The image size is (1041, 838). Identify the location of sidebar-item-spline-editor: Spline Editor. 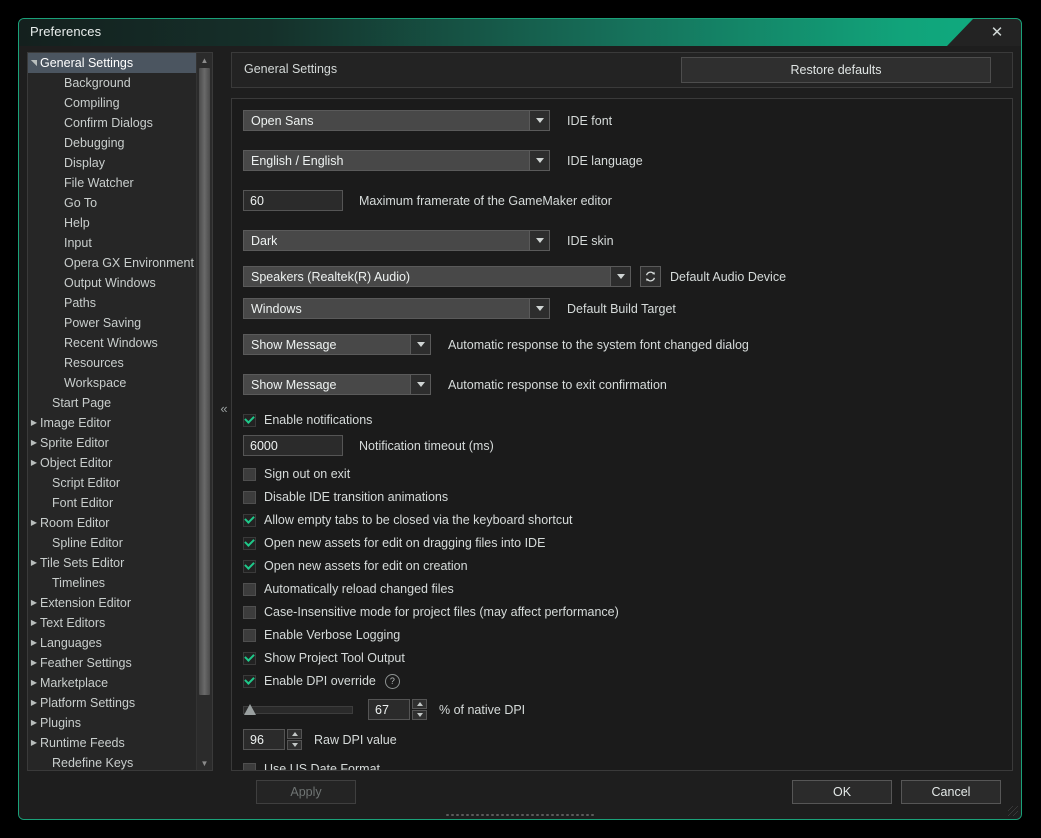
(112, 543).